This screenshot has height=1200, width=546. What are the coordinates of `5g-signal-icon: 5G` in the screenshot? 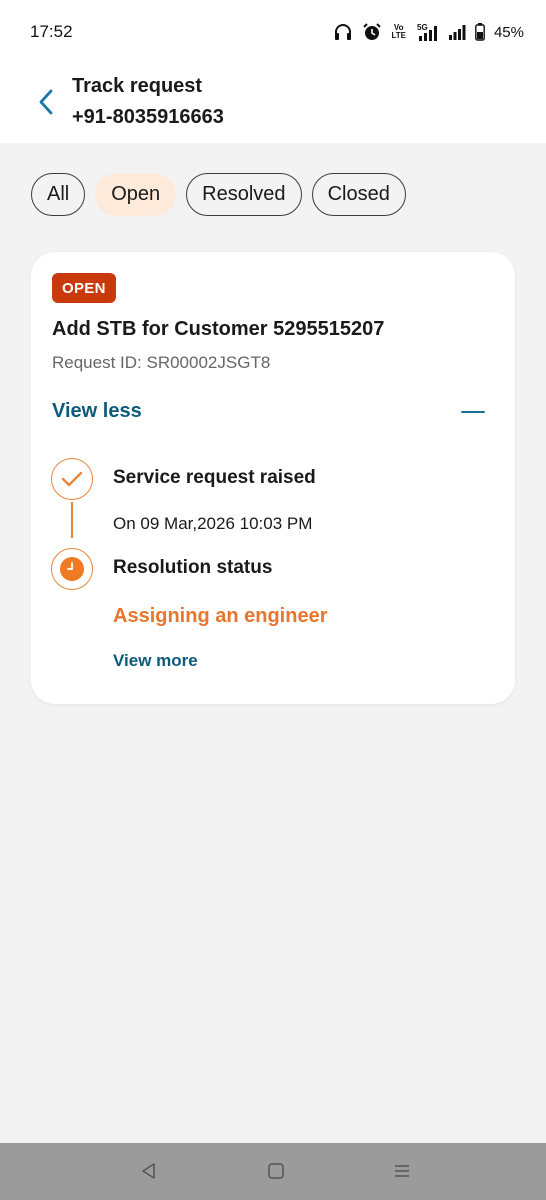 It's located at (427, 32).